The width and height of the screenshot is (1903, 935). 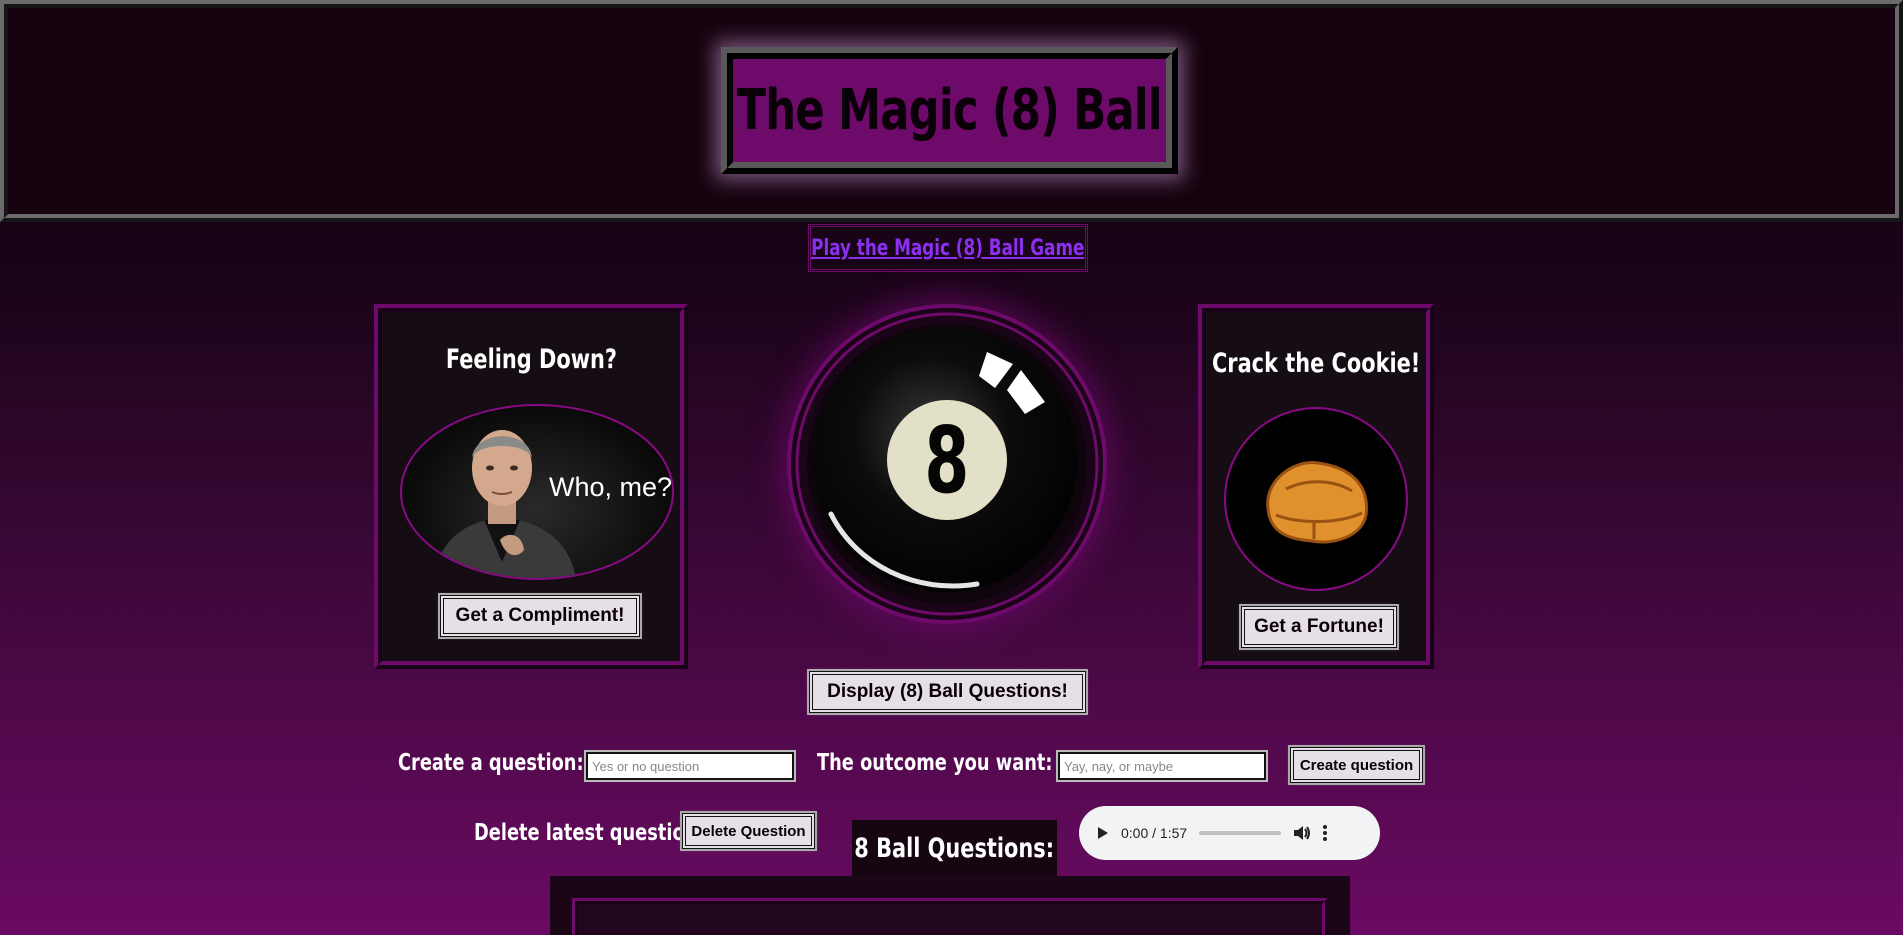 I want to click on title-box: The Magic (8) Ball, so click(x=949, y=110).